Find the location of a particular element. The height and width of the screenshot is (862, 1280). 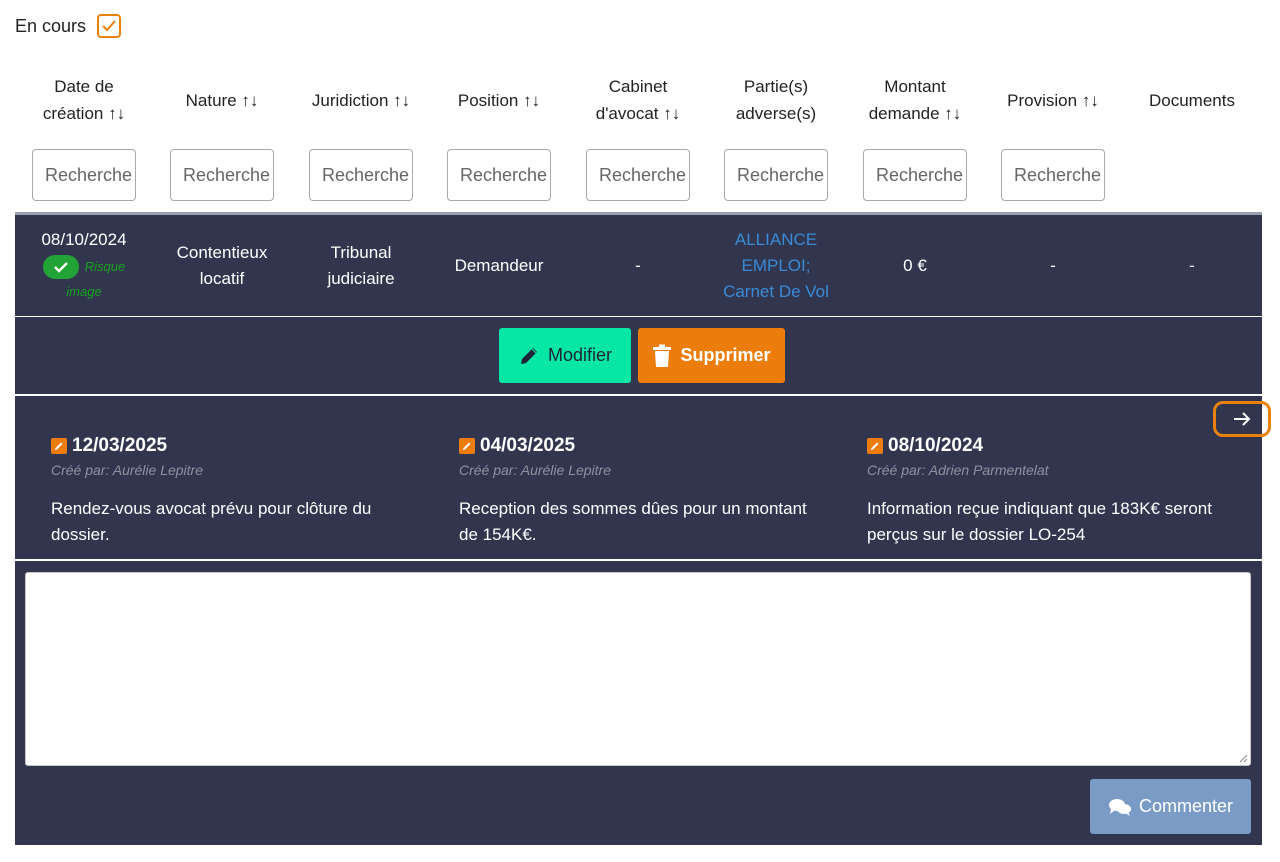

en-cours-label: En cours is located at coordinates (51, 25).